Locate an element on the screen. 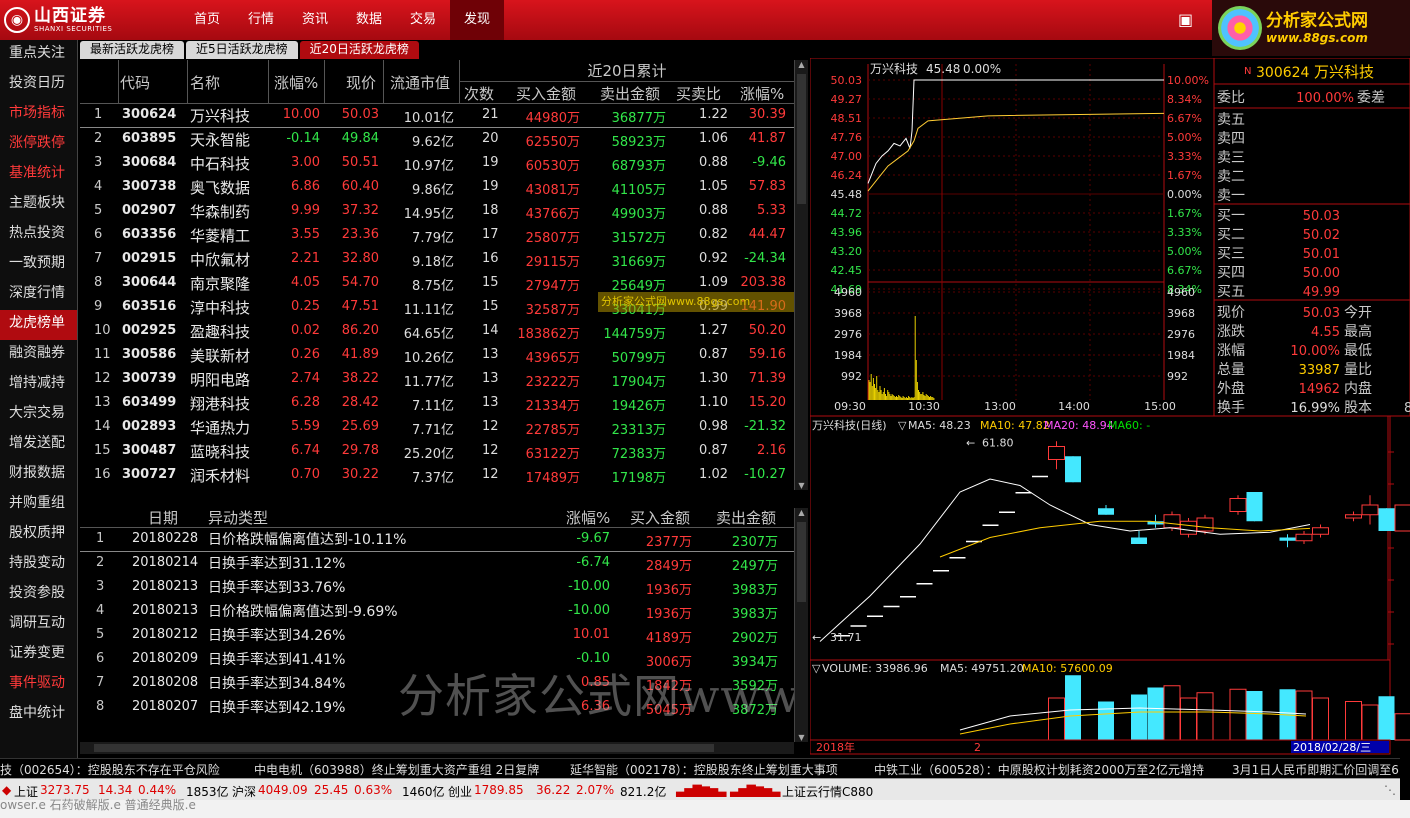  col-buy: 买入金额 is located at coordinates (546, 93).